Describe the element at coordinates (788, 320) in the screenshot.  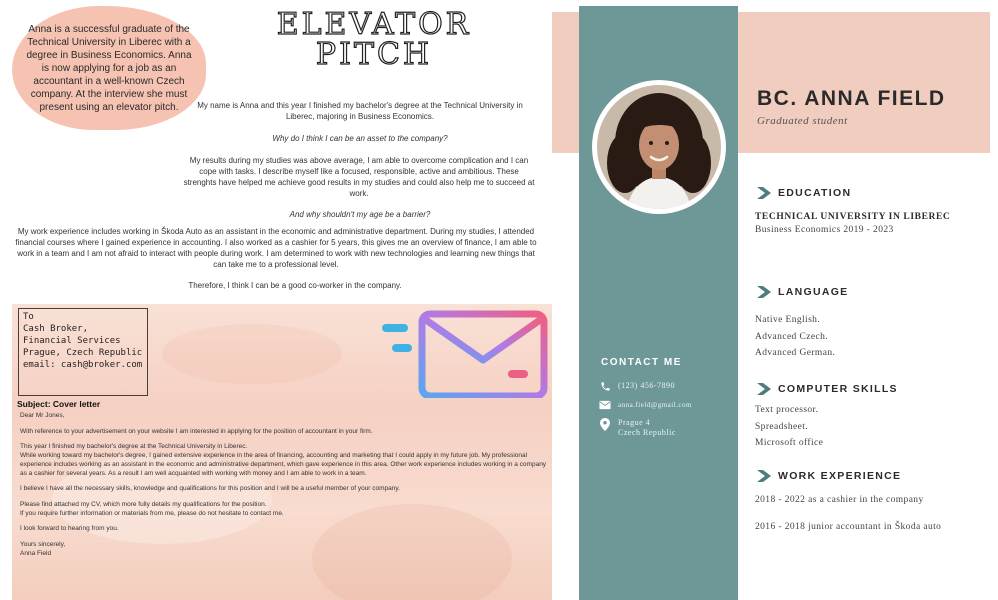
I see `language-item: Native English.` at that location.